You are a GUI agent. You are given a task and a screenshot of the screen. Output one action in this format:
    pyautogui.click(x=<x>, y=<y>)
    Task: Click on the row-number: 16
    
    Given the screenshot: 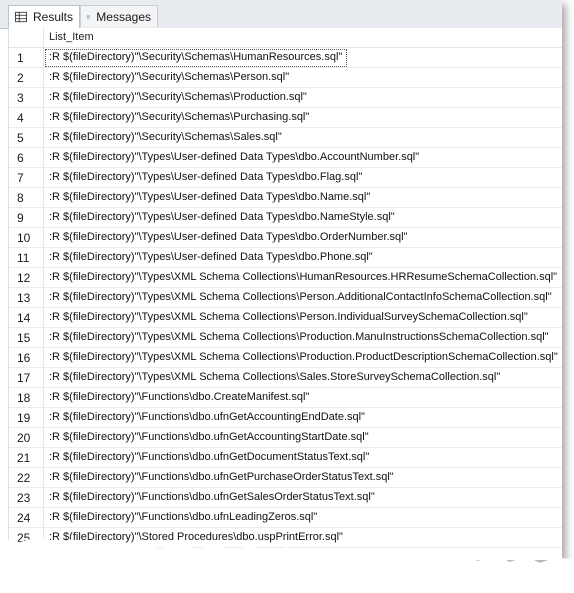 What is the action you would take?
    pyautogui.click(x=24, y=358)
    